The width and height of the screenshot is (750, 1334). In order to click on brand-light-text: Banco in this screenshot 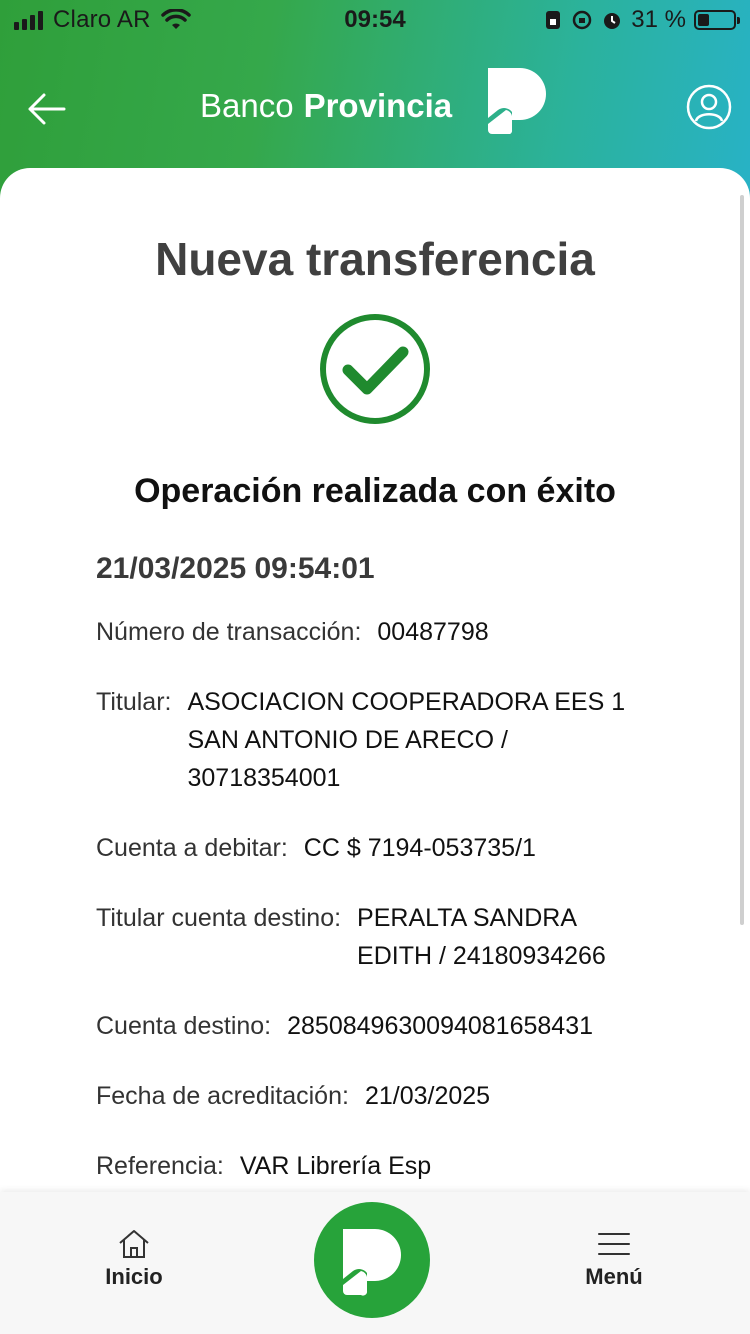, I will do `click(247, 105)`.